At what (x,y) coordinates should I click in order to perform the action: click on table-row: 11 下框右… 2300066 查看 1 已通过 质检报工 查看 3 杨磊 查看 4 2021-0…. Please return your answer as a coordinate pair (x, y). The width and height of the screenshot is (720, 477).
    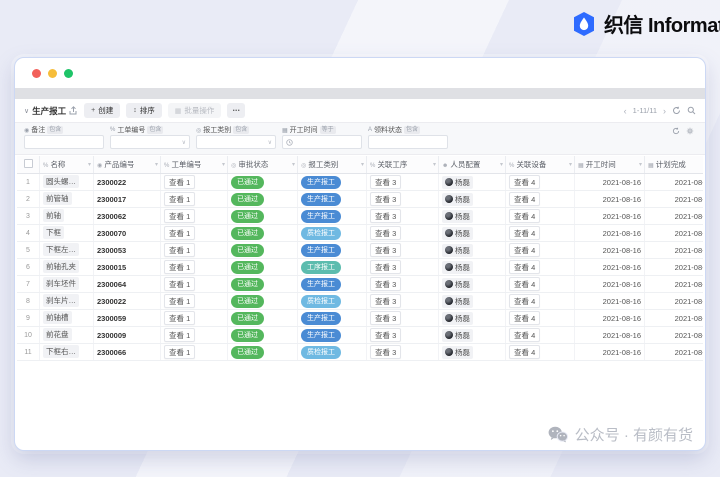
    Looking at the image, I should click on (360, 352).